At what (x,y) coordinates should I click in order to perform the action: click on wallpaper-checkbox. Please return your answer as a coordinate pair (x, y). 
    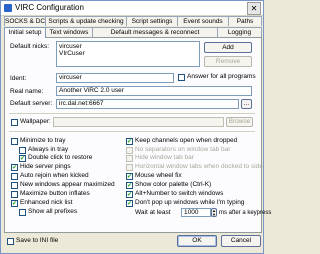
    Looking at the image, I should click on (14, 122).